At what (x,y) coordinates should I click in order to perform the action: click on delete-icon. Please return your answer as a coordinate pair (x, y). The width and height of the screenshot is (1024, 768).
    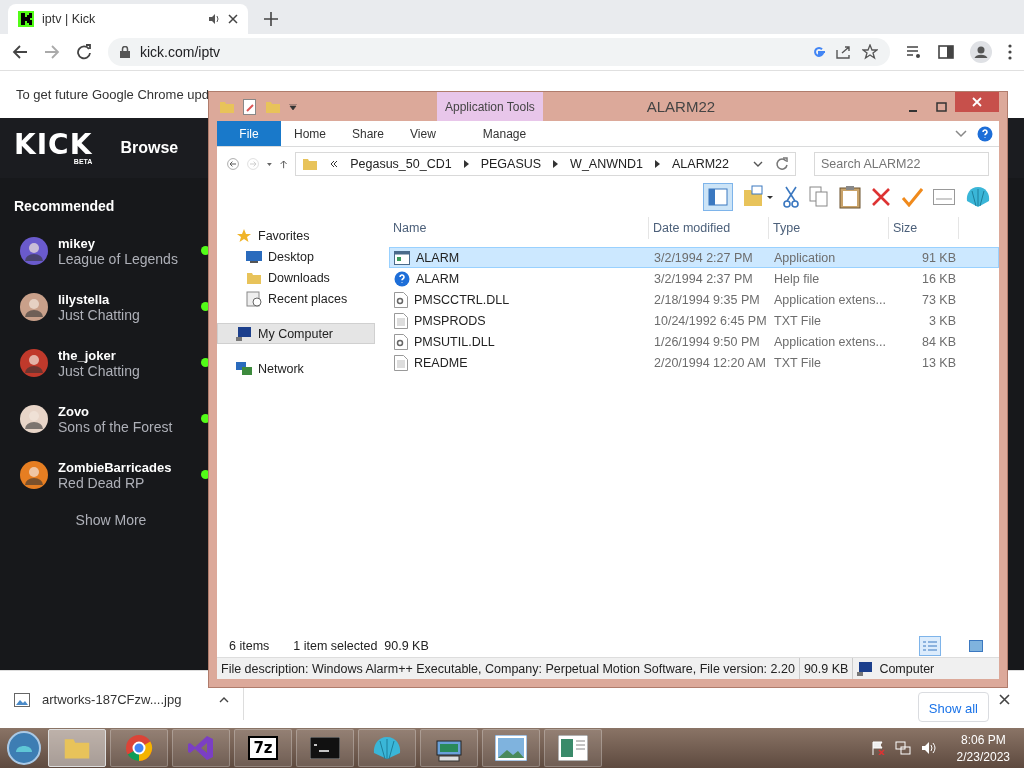
    Looking at the image, I should click on (881, 197).